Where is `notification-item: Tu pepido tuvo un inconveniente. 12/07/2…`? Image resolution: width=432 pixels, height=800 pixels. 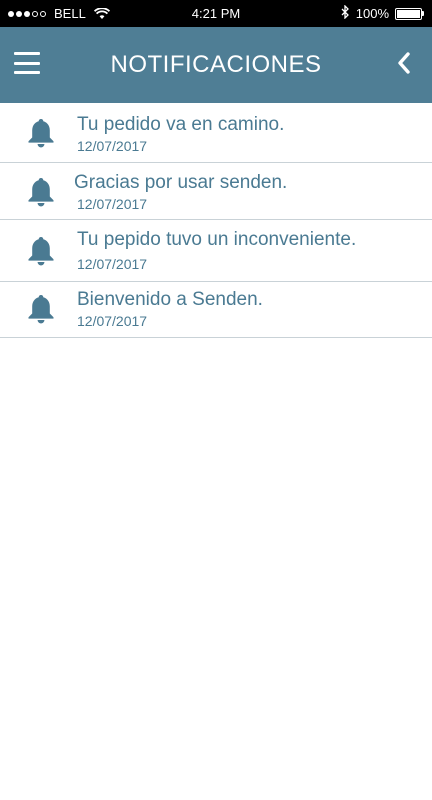 notification-item: Tu pepido tuvo un inconveniente. 12/07/2… is located at coordinates (216, 251).